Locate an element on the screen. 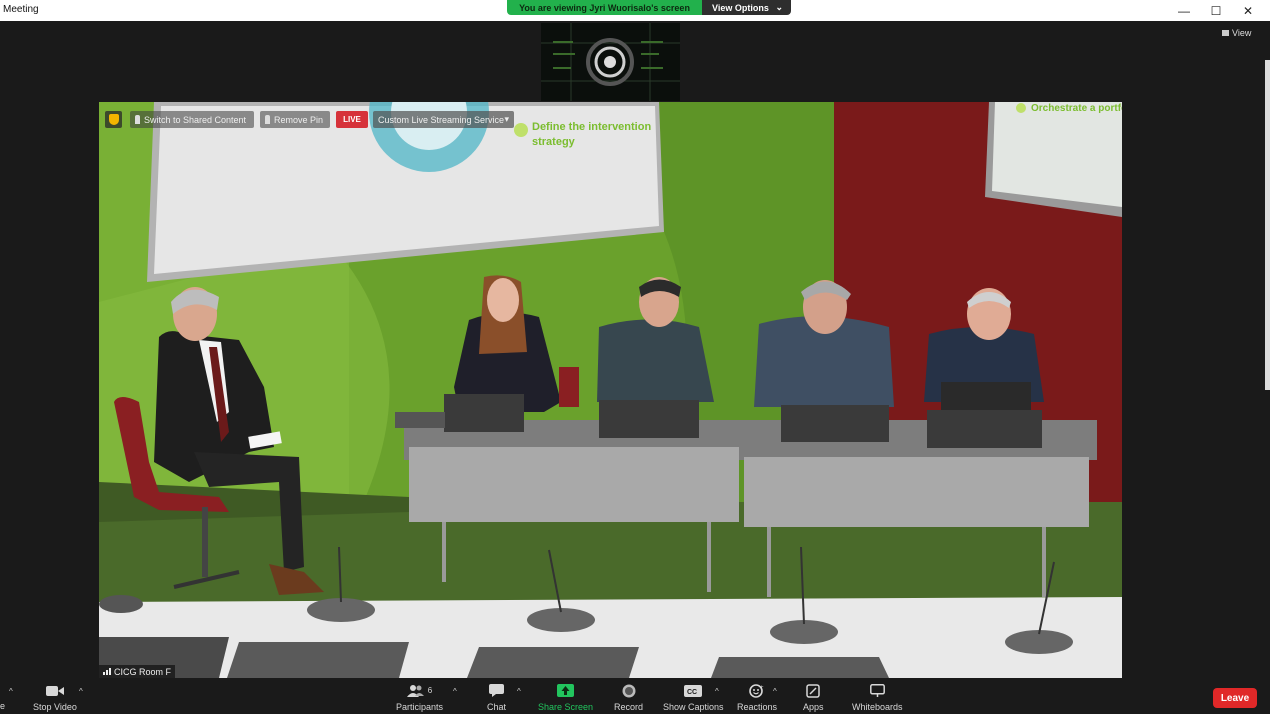  whiteboards-button: Whiteboards is located at coordinates (877, 697).